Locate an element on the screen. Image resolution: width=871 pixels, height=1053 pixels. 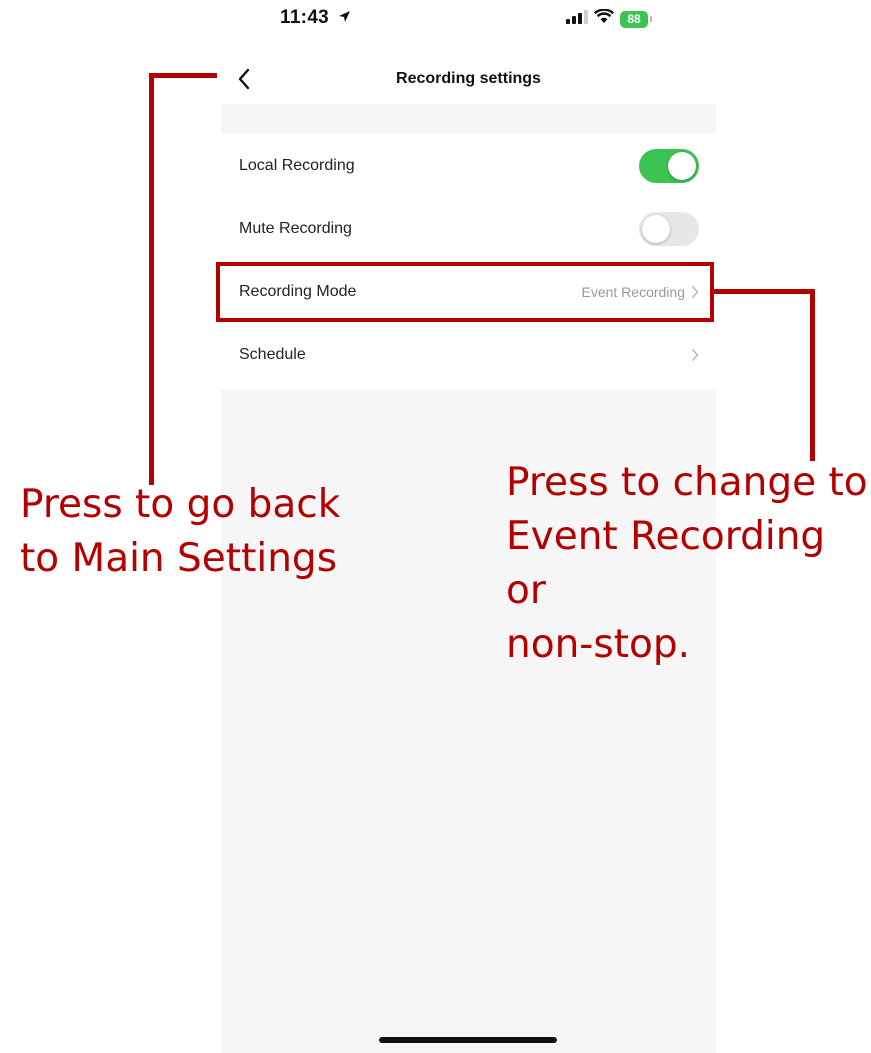
chevron-right-icon is located at coordinates (695, 355).